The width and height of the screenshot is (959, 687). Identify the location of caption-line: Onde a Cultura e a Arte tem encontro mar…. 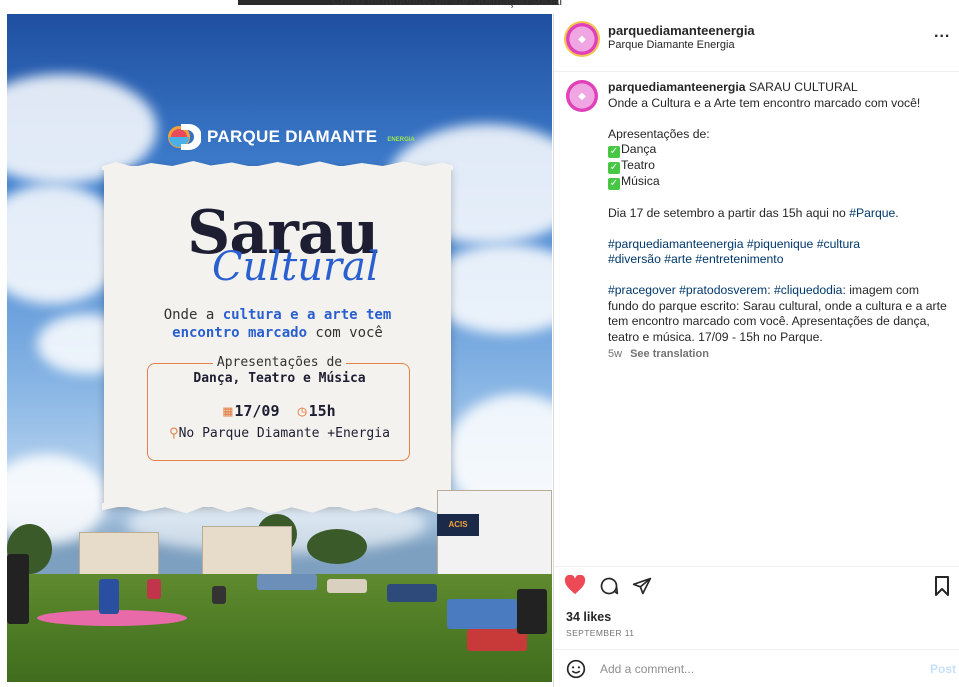
(764, 102).